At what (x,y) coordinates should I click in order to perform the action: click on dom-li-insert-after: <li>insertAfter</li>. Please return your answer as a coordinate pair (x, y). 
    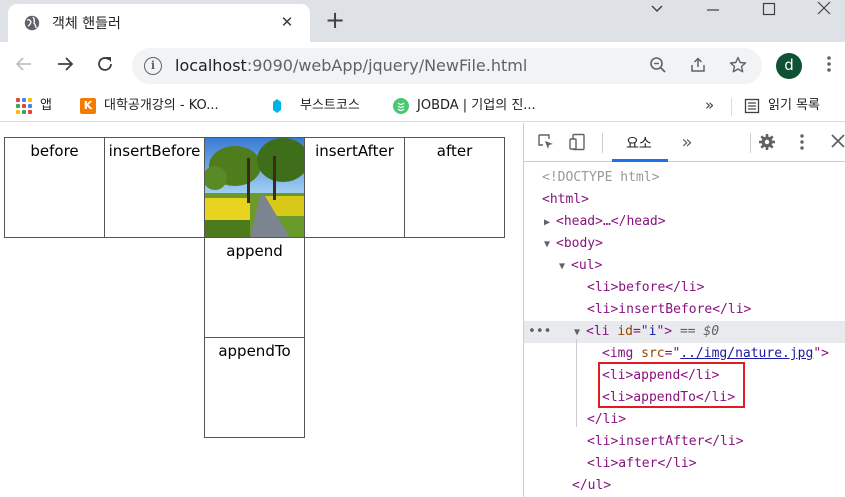
    Looking at the image, I should click on (684, 442).